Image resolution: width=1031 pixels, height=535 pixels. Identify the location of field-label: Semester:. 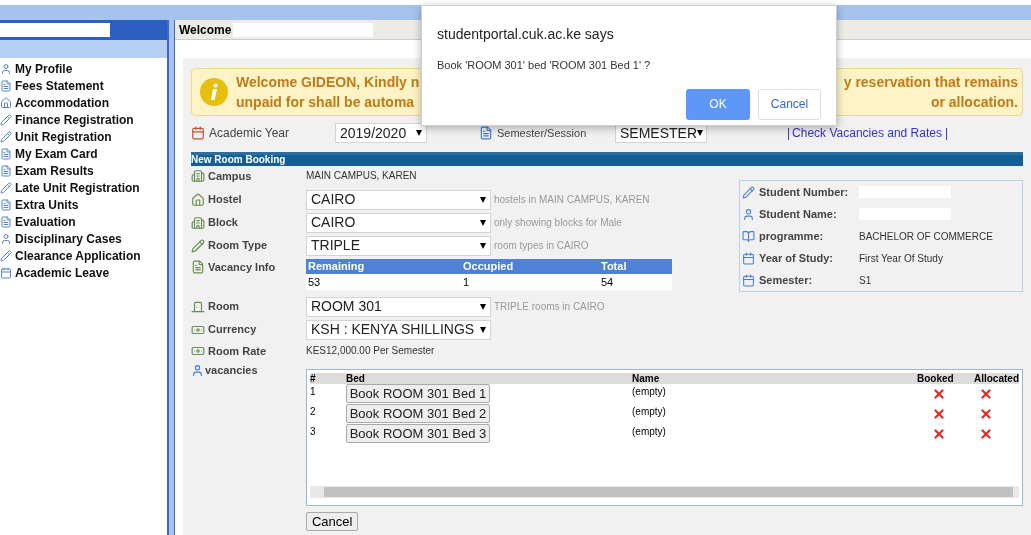
(786, 280).